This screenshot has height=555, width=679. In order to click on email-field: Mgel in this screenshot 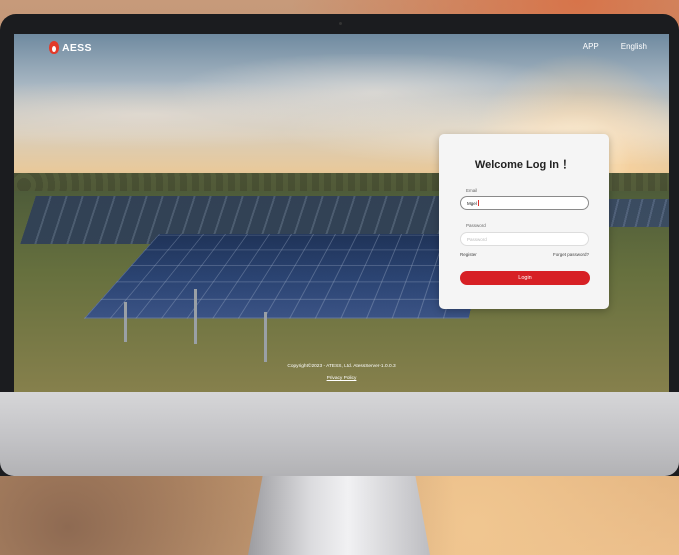, I will do `click(524, 203)`.